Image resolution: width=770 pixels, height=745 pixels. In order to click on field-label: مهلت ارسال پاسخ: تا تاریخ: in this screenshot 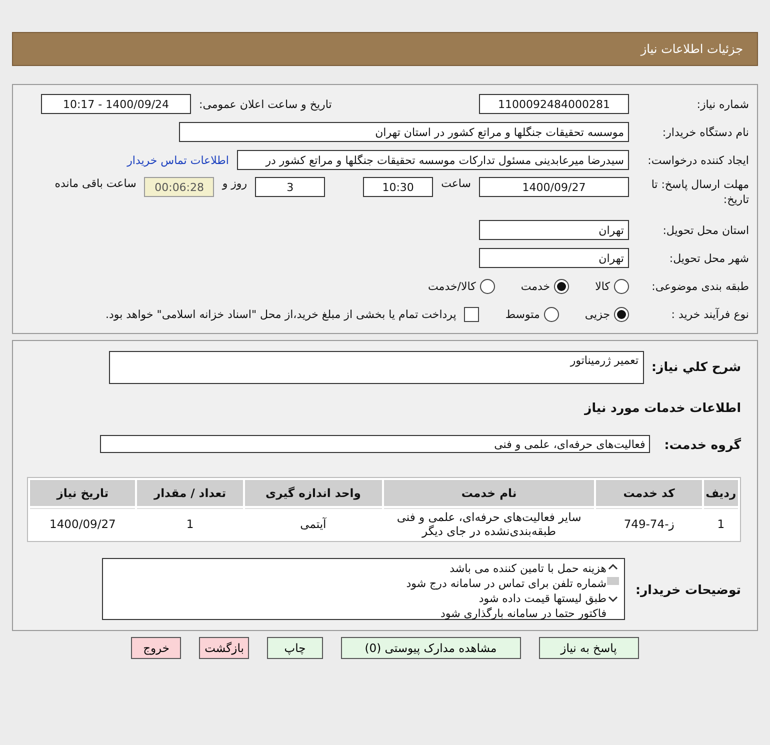, I will do `click(699, 192)`.